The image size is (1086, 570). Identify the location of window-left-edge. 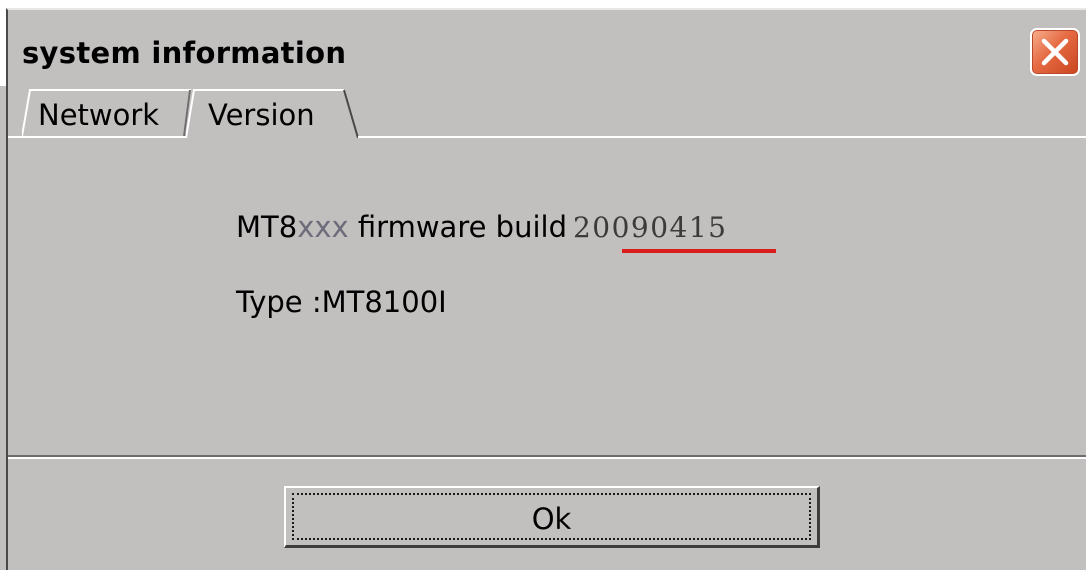
(7, 328).